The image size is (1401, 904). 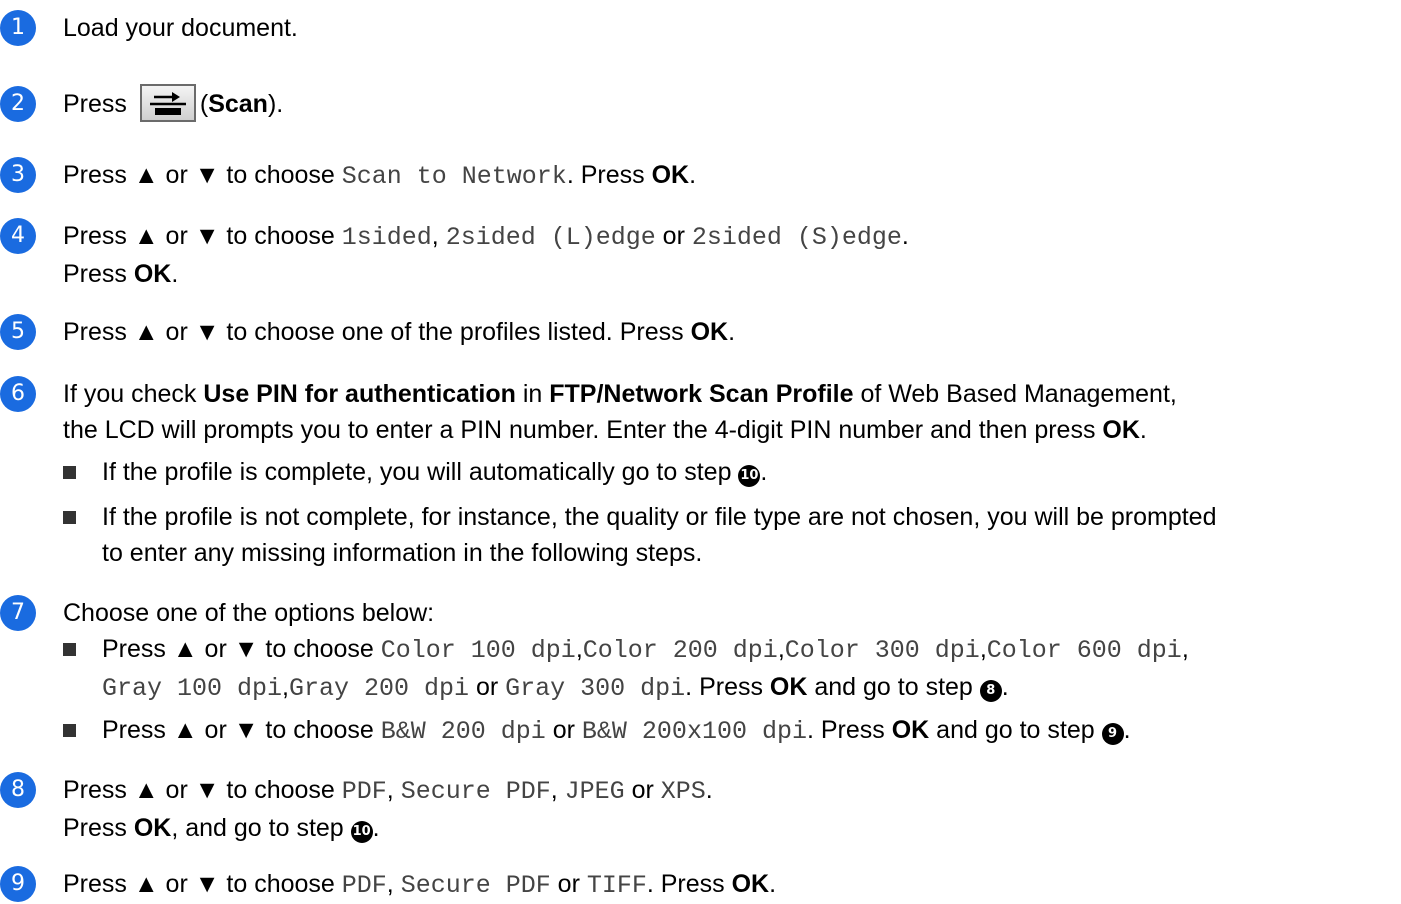 What do you see at coordinates (18, 613) in the screenshot?
I see `step-number: 7` at bounding box center [18, 613].